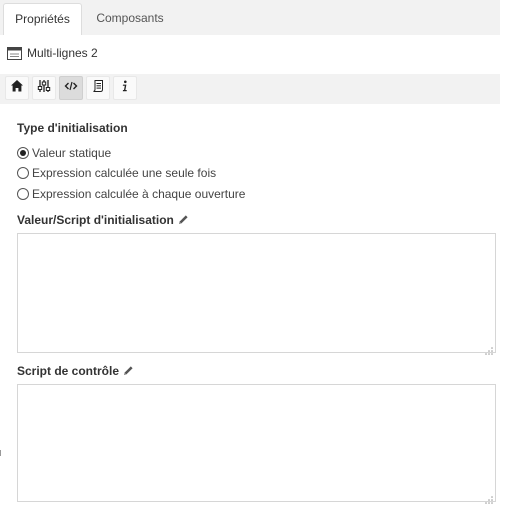 The width and height of the screenshot is (505, 509). What do you see at coordinates (250, 17) in the screenshot?
I see `tab-bar: Propriétés Composants` at bounding box center [250, 17].